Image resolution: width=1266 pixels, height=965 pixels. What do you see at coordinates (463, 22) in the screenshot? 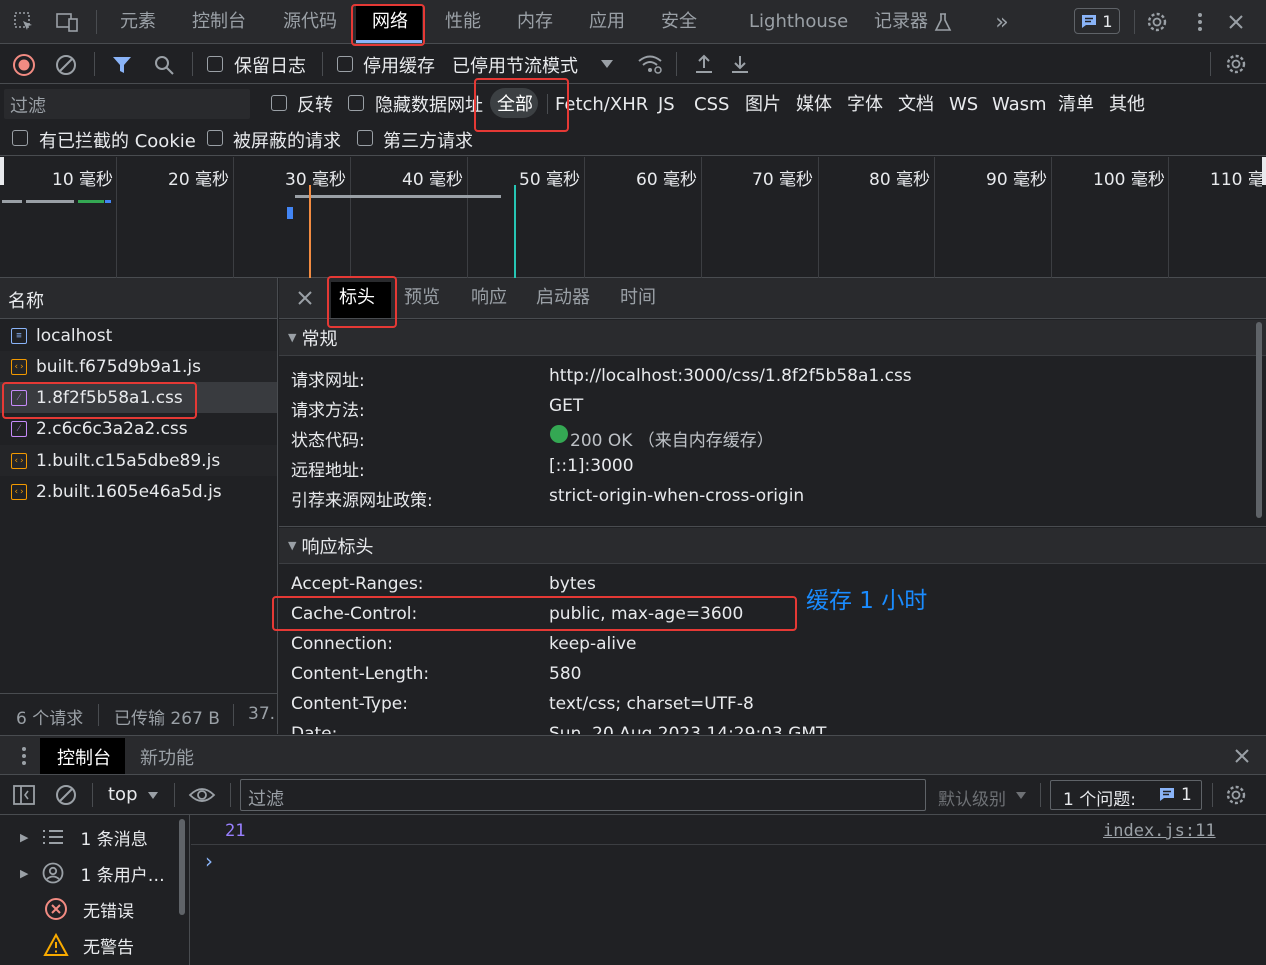
I see `tab-performance: 性能` at bounding box center [463, 22].